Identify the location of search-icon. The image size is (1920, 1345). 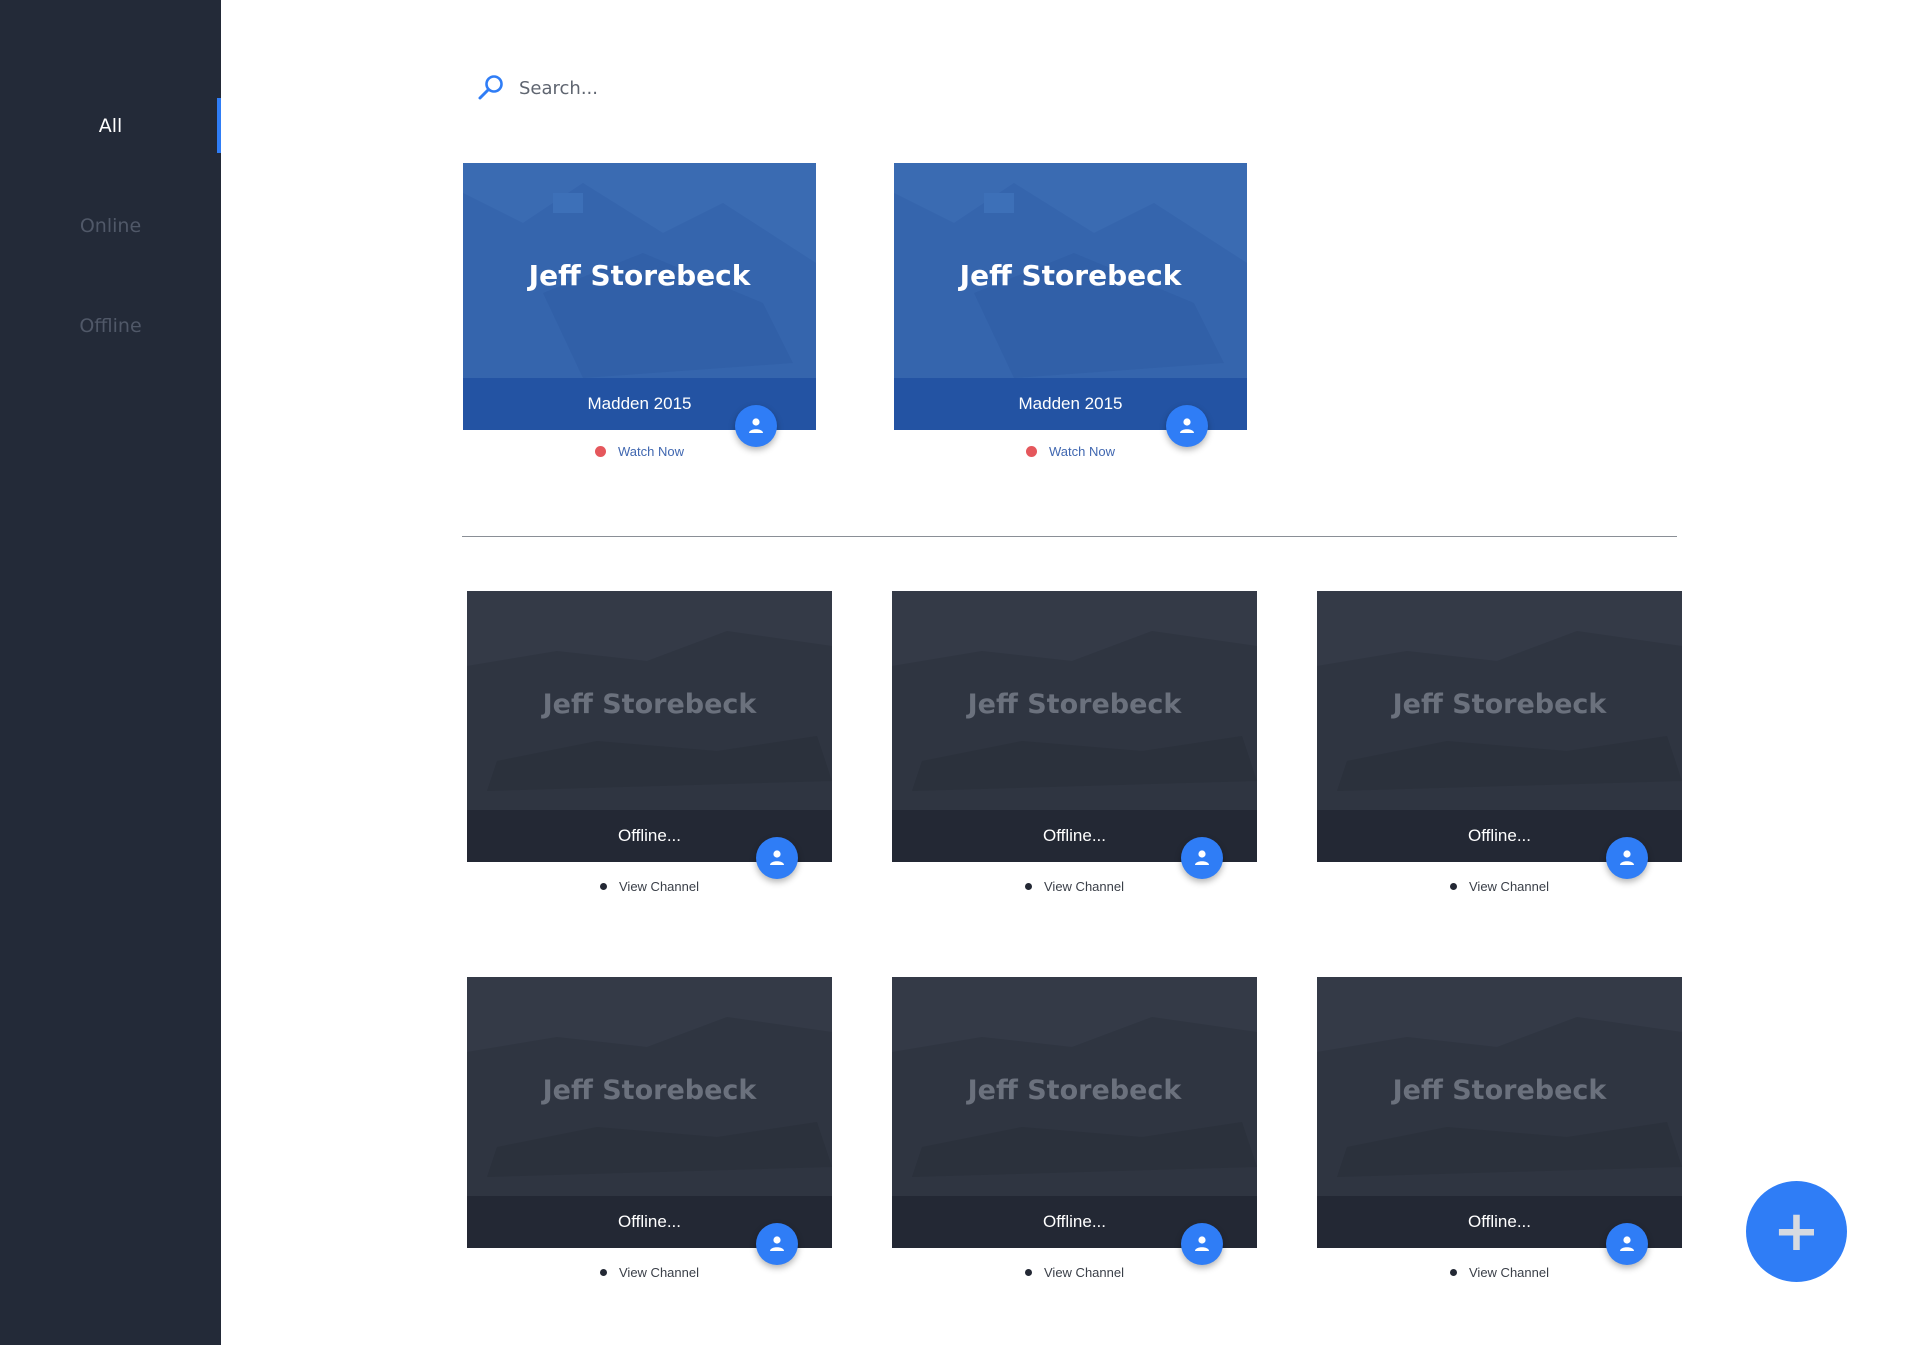
(491, 88).